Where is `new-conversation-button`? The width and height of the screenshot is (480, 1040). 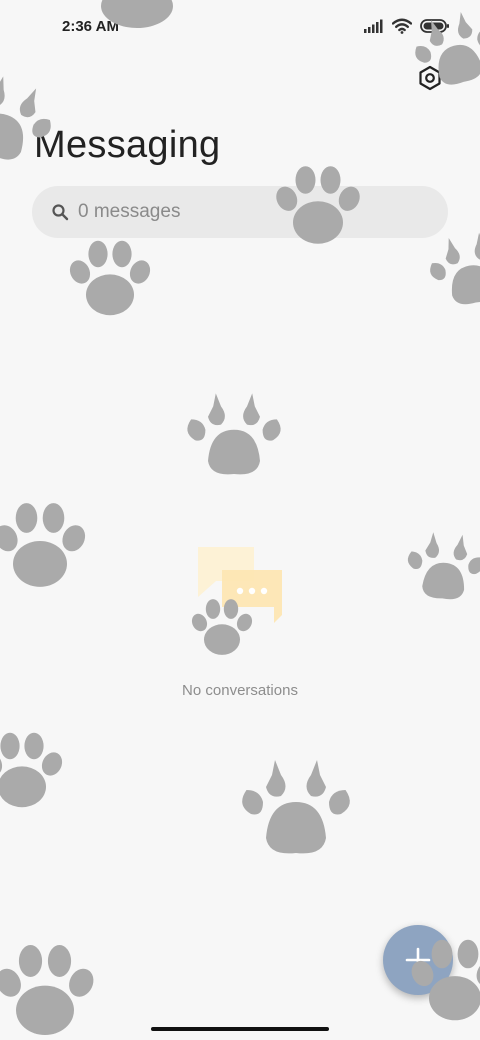 new-conversation-button is located at coordinates (418, 960).